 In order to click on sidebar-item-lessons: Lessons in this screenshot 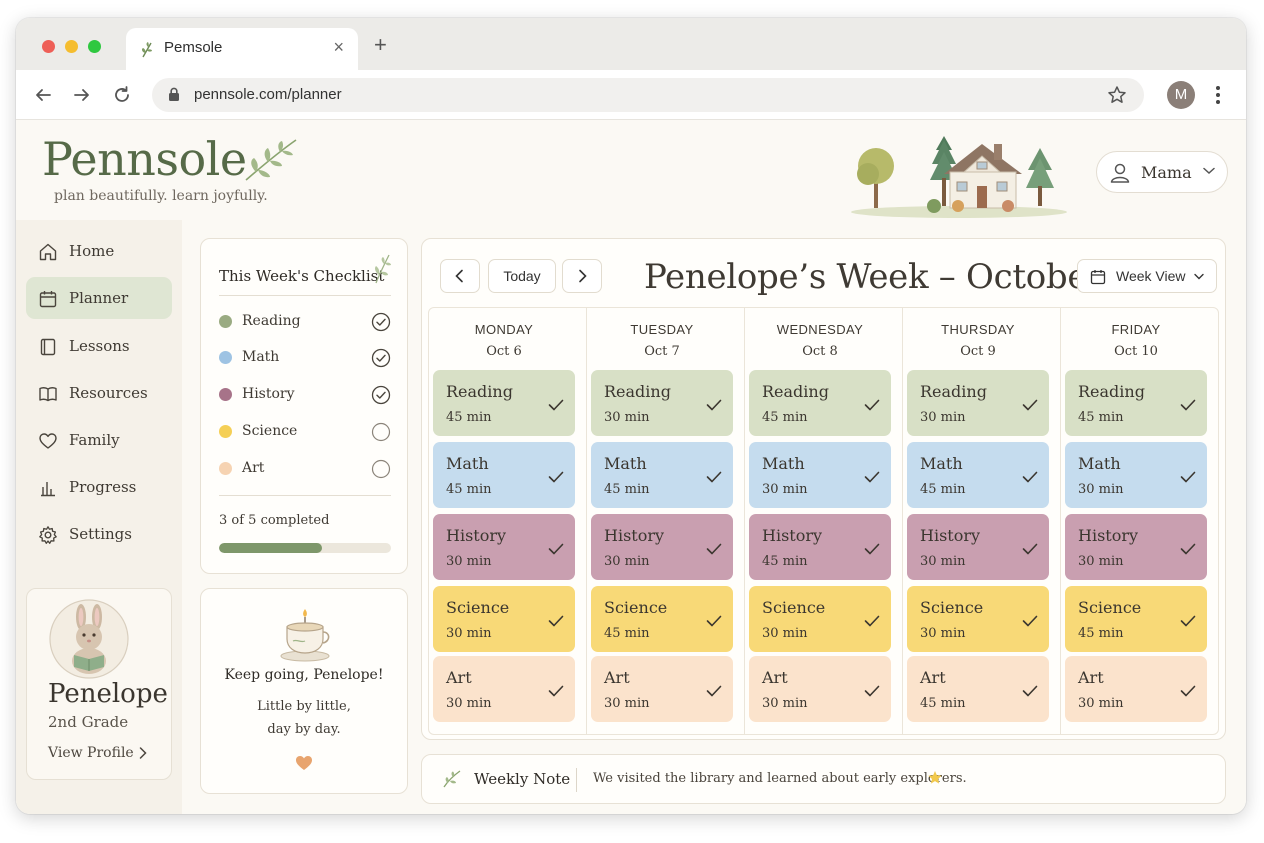, I will do `click(99, 346)`.